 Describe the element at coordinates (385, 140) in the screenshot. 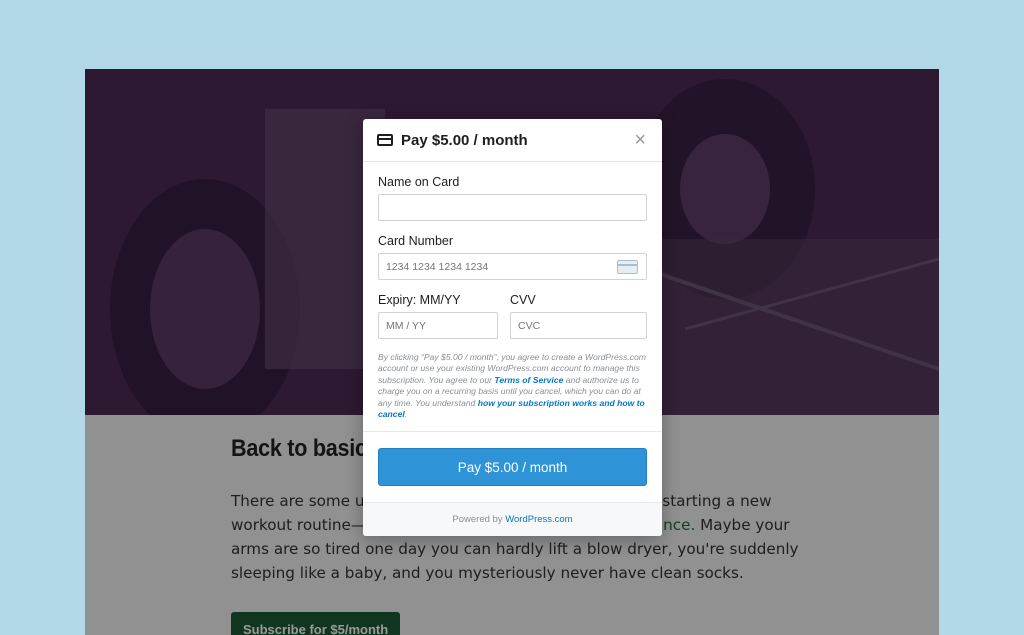

I see `credit-card-icon` at that location.